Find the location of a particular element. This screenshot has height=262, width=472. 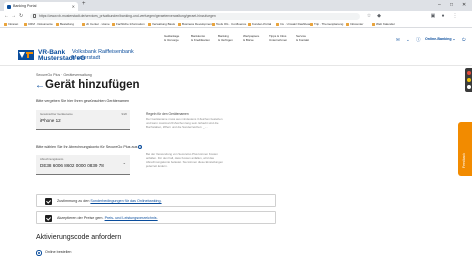

bank-alt-name-line2: Musterstadt is located at coordinates (86, 58).